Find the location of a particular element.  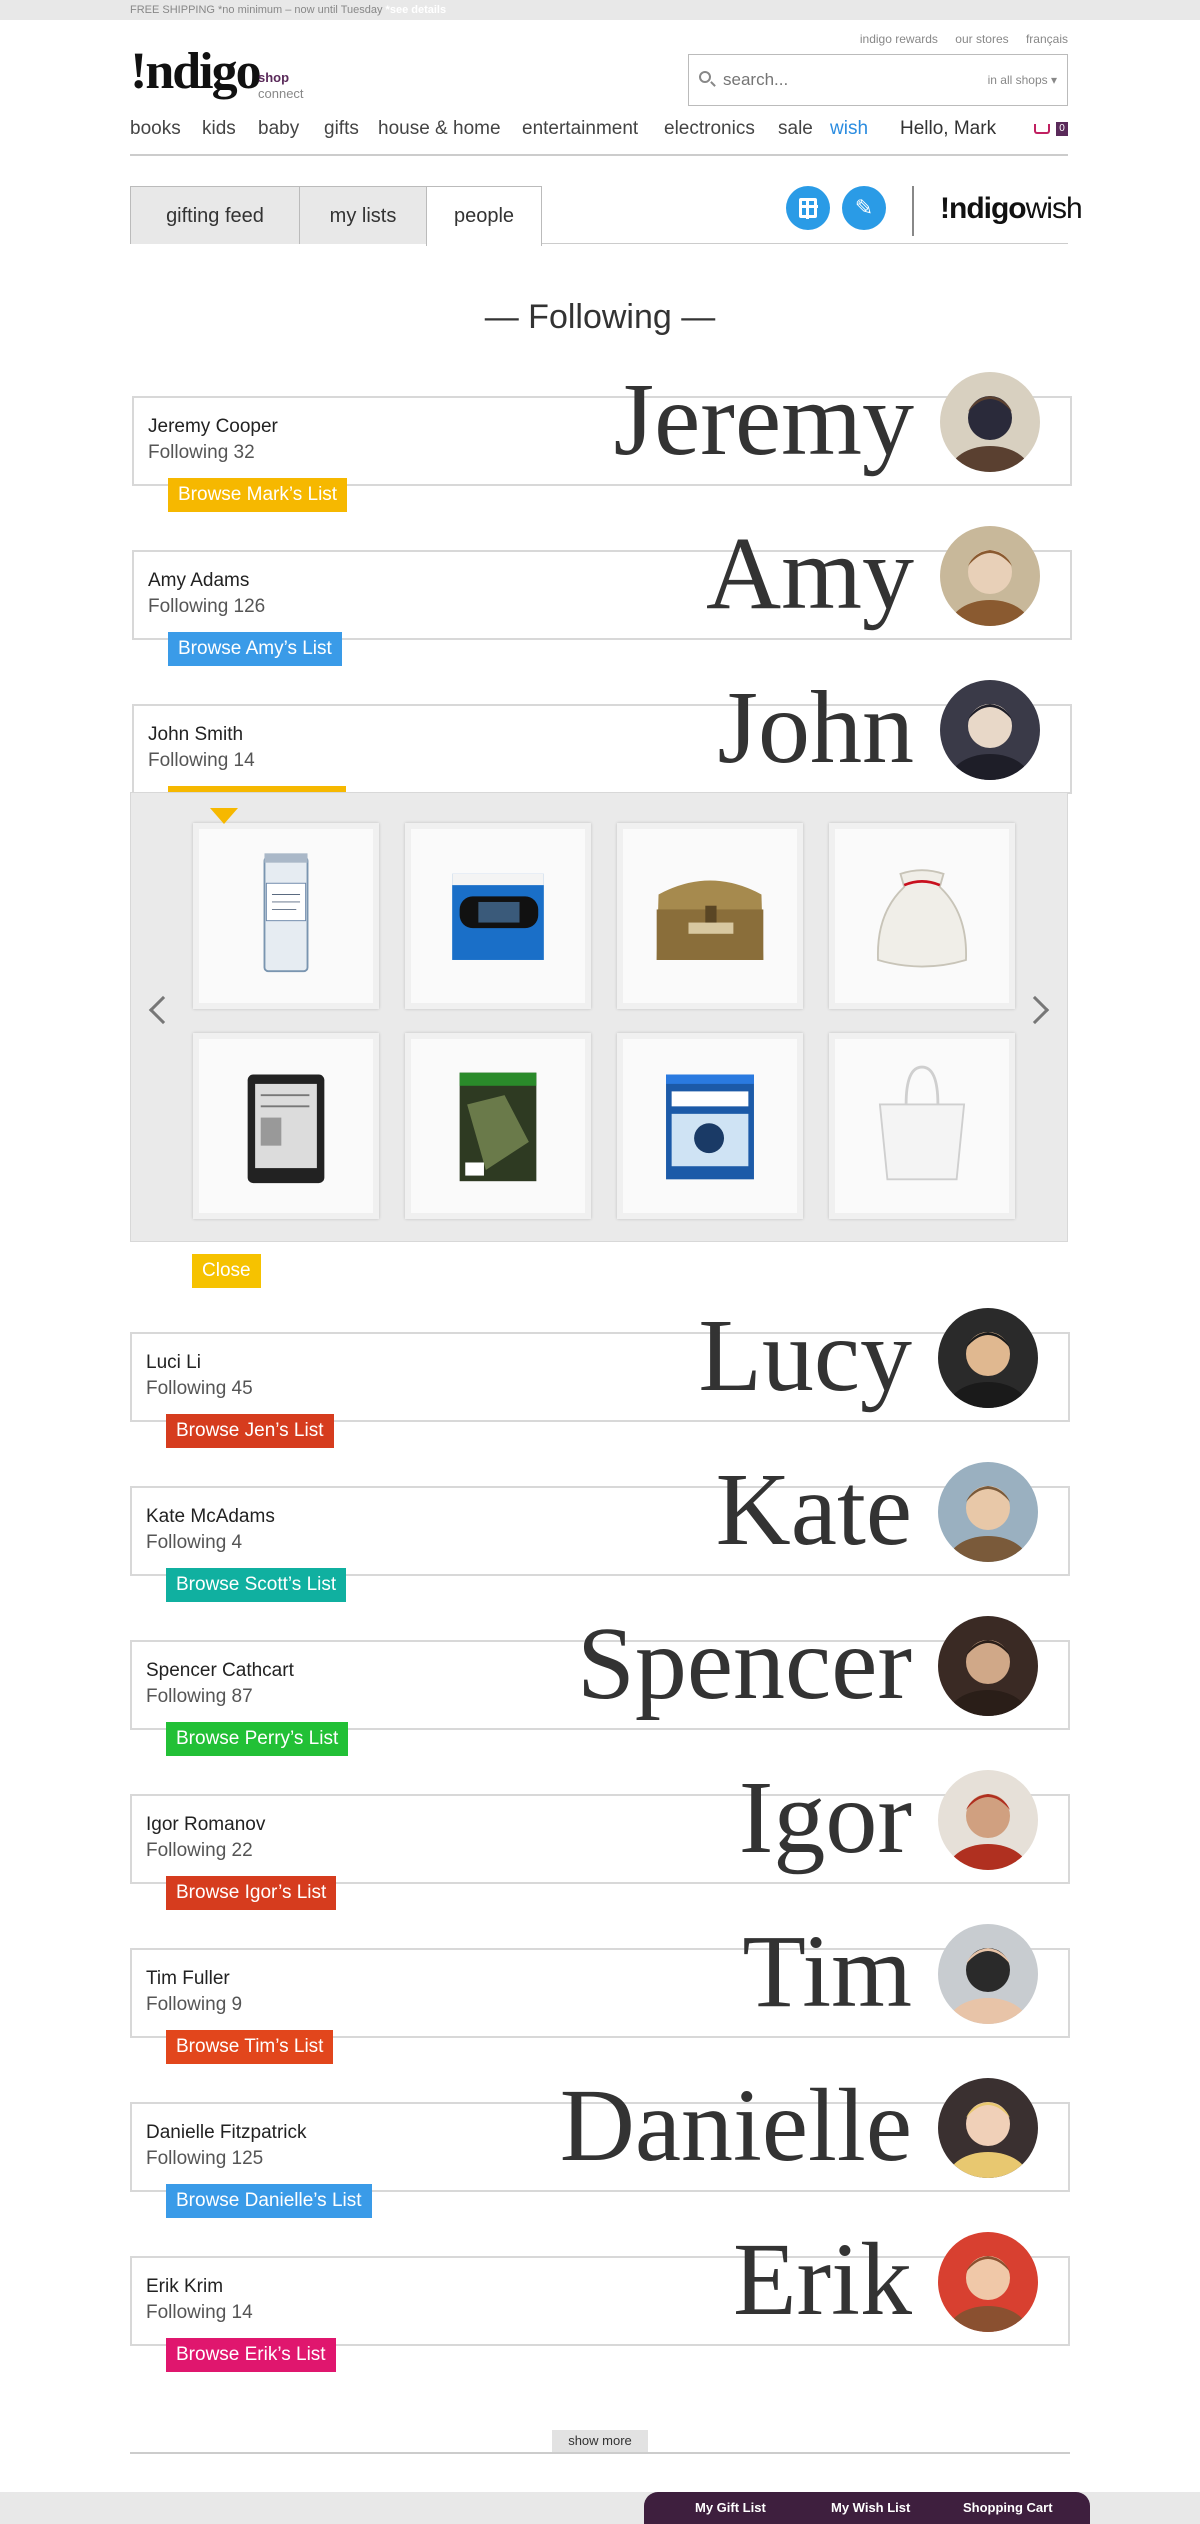

following-count: Following 14 is located at coordinates (201, 760).